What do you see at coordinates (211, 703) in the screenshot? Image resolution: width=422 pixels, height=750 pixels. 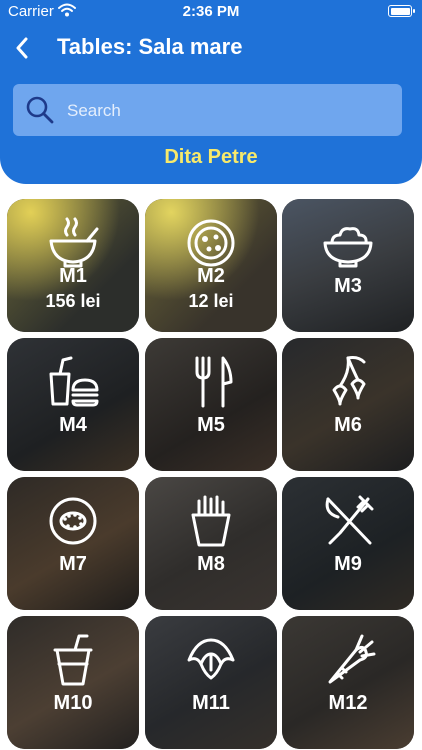 I see `table-name: M11` at bounding box center [211, 703].